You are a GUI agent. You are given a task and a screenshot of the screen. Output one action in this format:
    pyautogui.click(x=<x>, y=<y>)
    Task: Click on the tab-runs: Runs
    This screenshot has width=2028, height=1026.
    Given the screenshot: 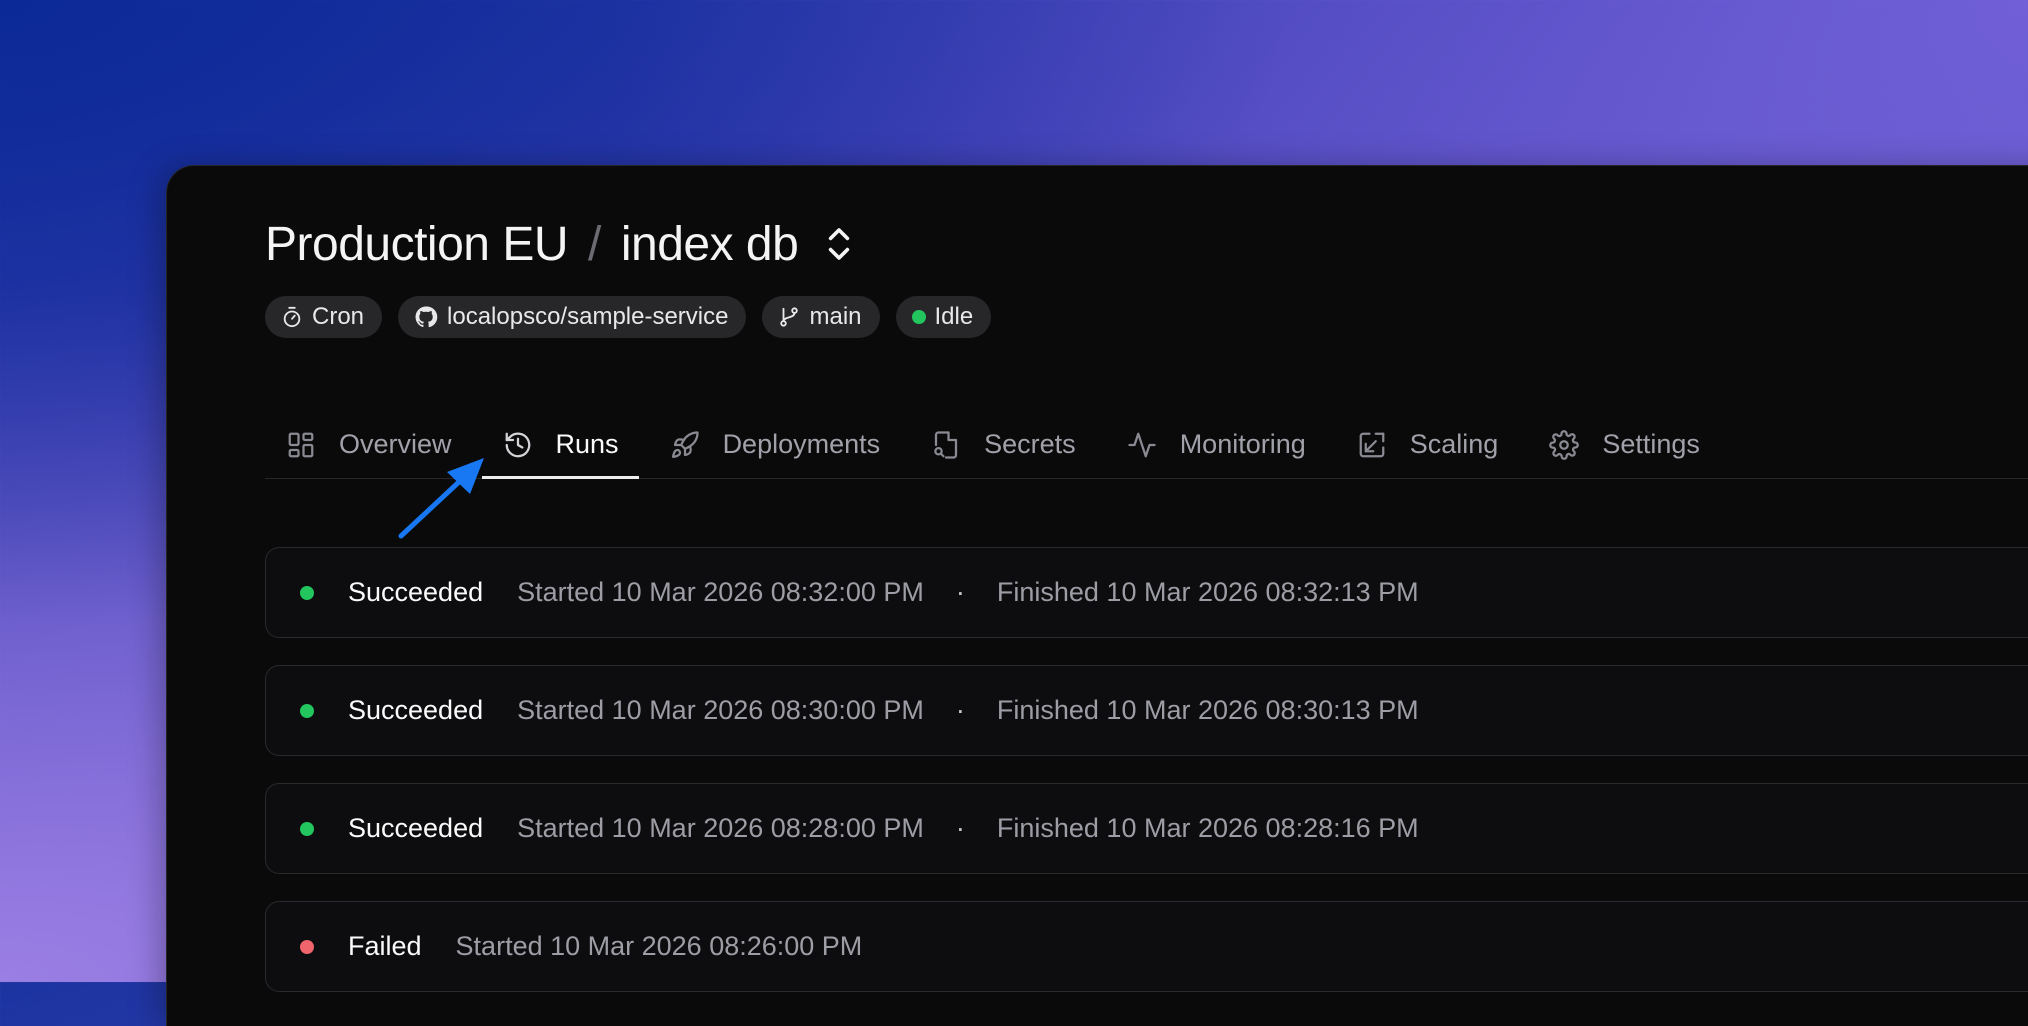 What is the action you would take?
    pyautogui.click(x=560, y=445)
    